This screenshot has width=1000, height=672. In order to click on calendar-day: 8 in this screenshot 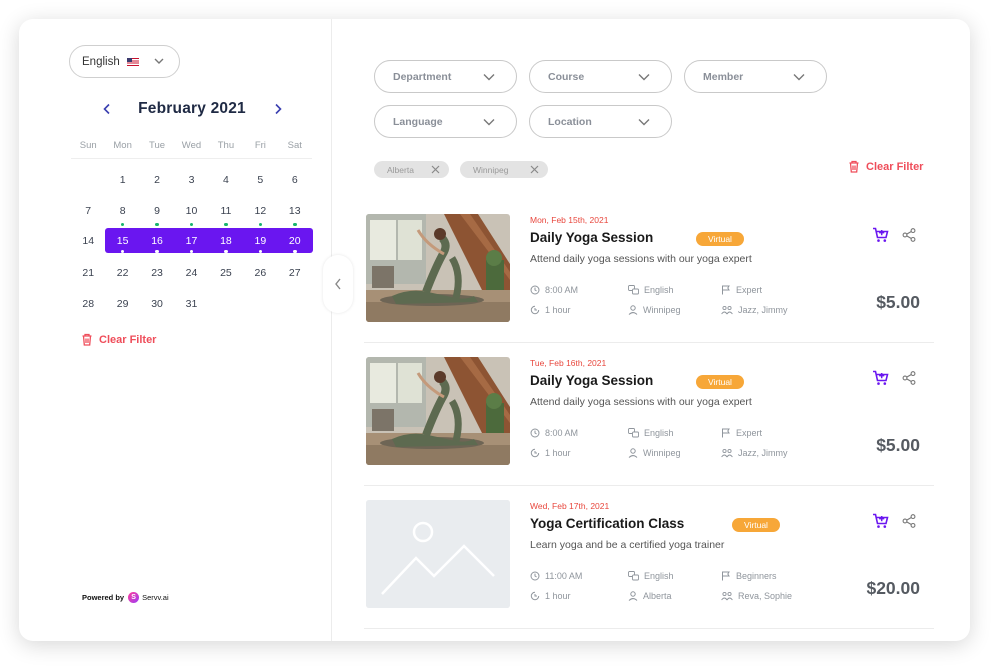, I will do `click(122, 212)`.